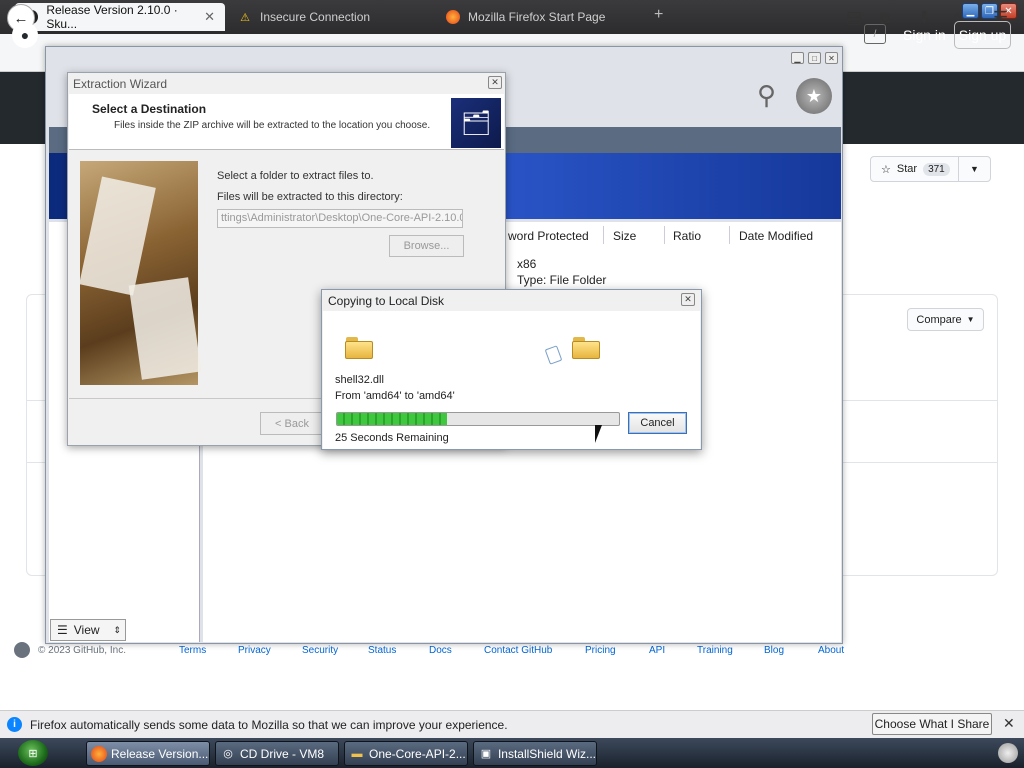  What do you see at coordinates (1008, 753) in the screenshot?
I see `system-tray-icon` at bounding box center [1008, 753].